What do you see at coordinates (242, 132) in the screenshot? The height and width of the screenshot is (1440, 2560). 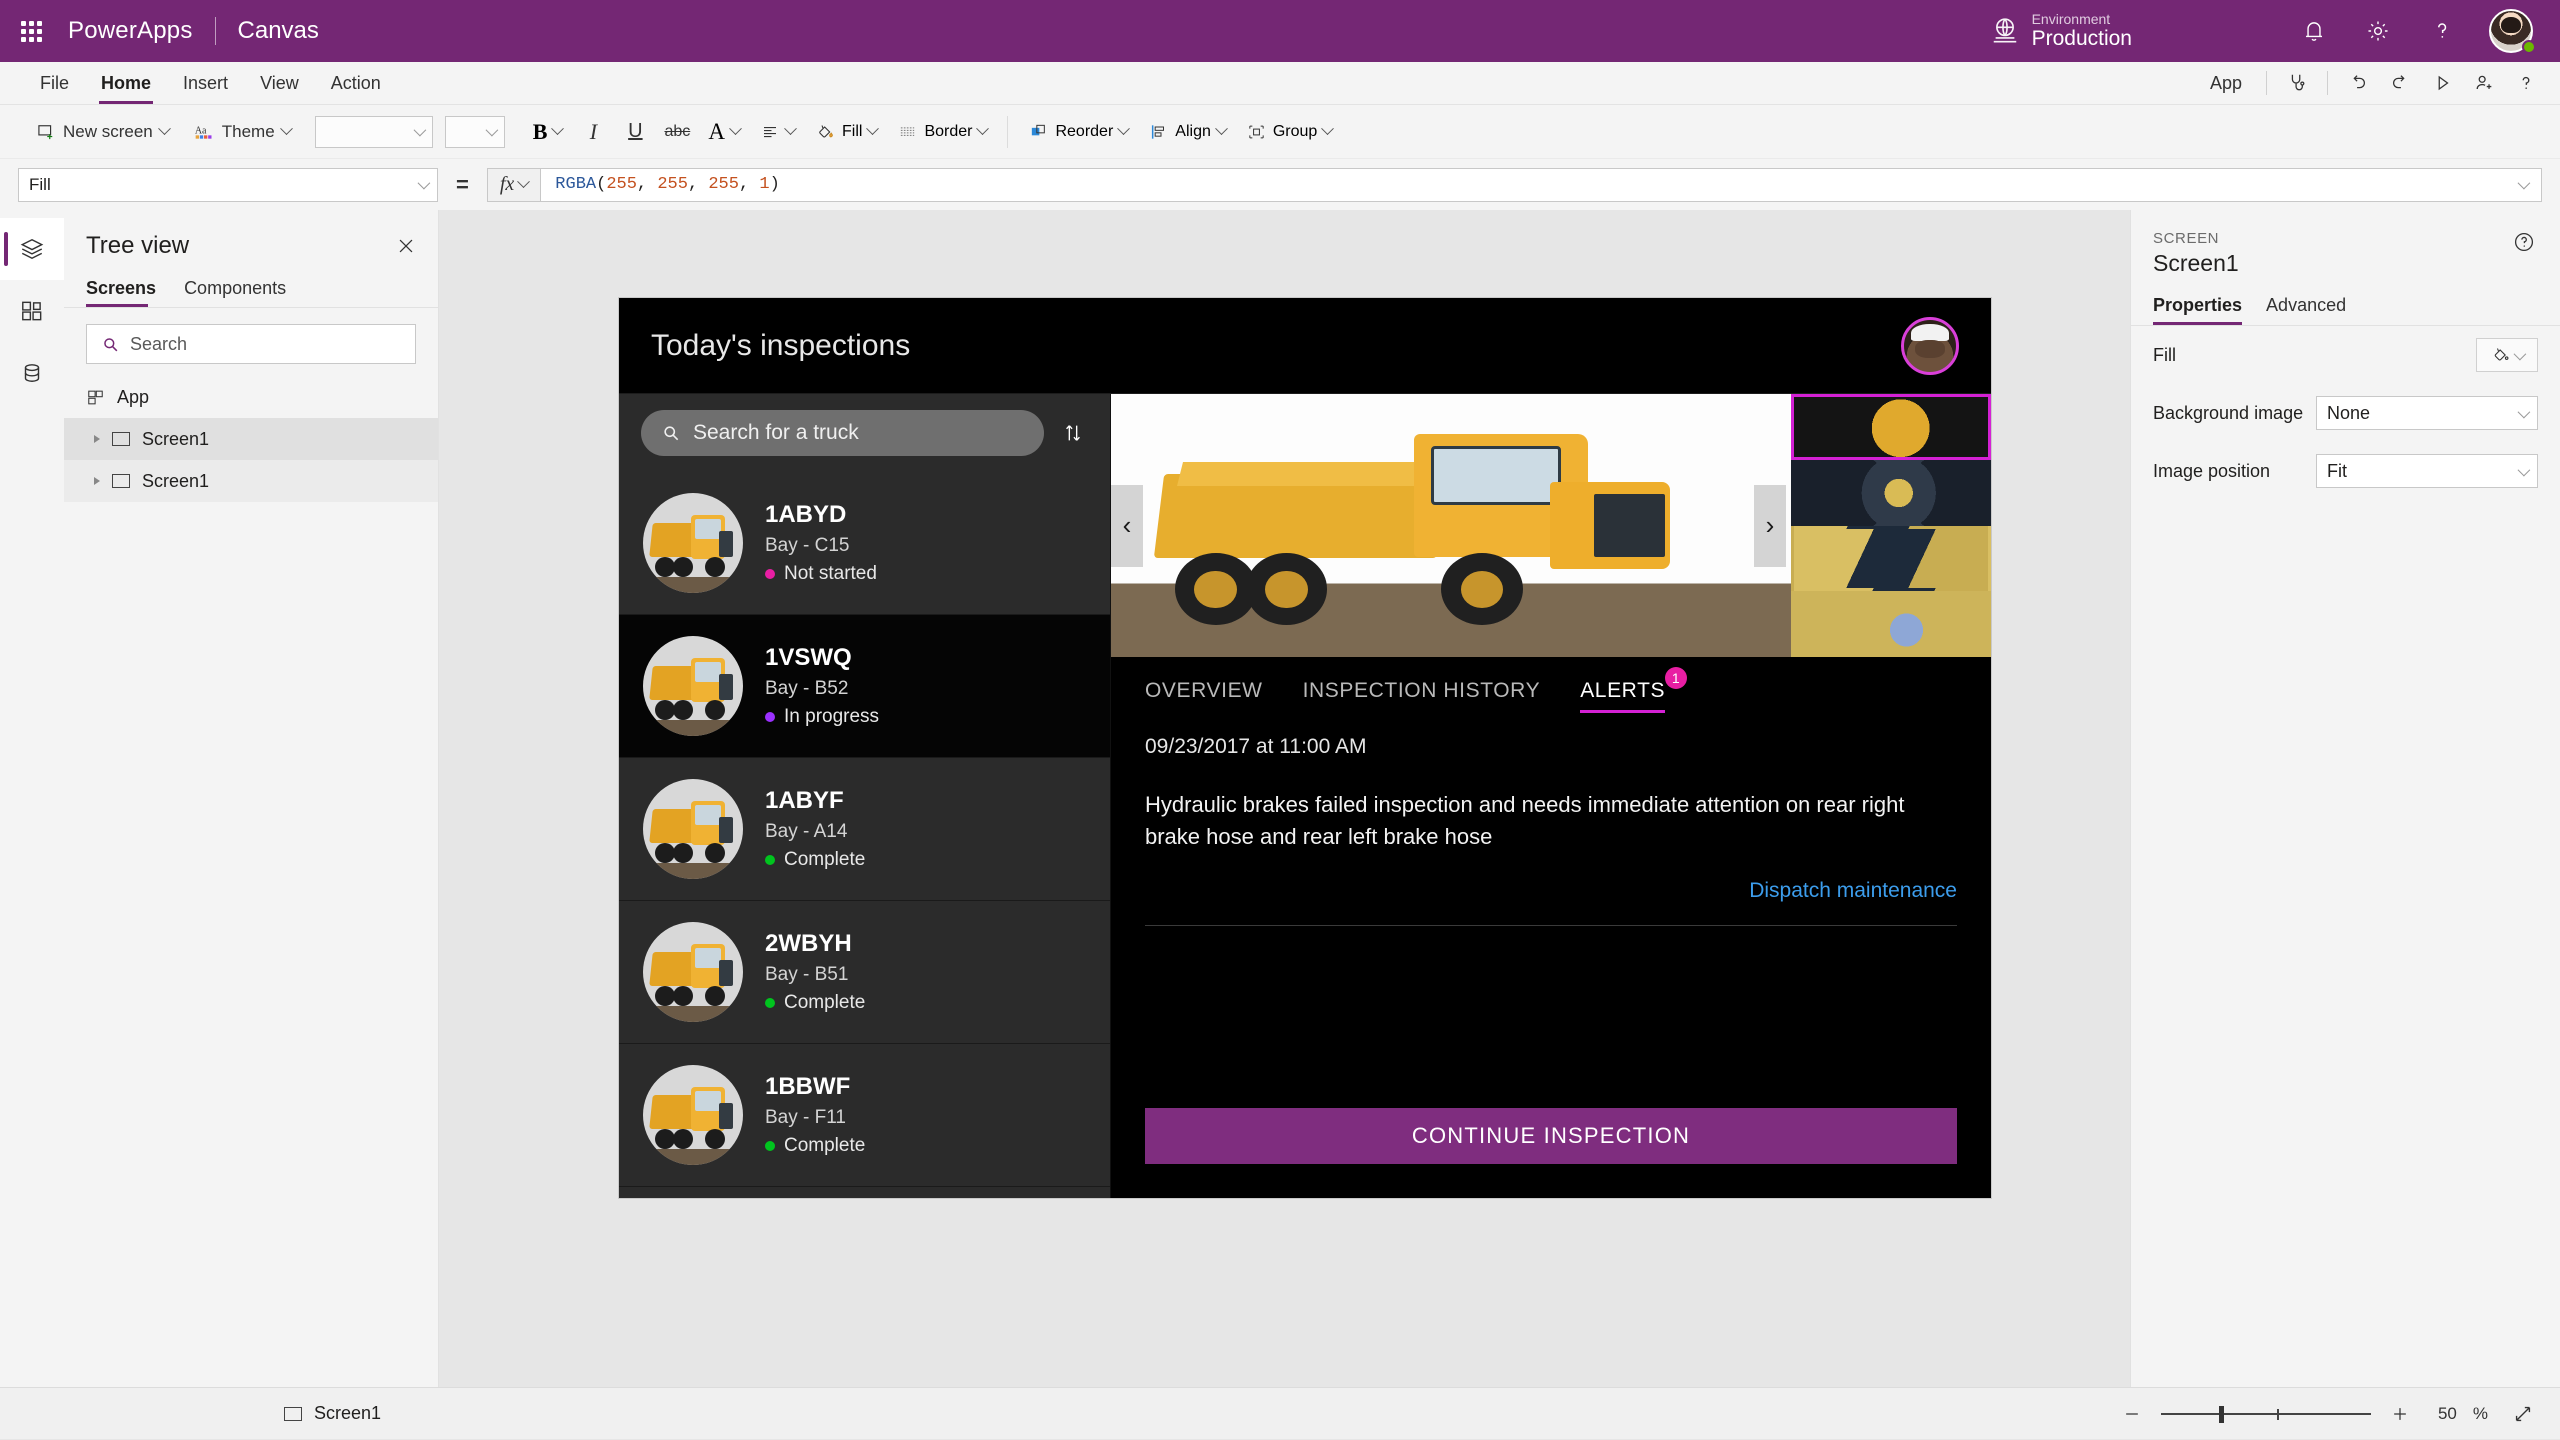 I see `theme-button: Aa Theme` at bounding box center [242, 132].